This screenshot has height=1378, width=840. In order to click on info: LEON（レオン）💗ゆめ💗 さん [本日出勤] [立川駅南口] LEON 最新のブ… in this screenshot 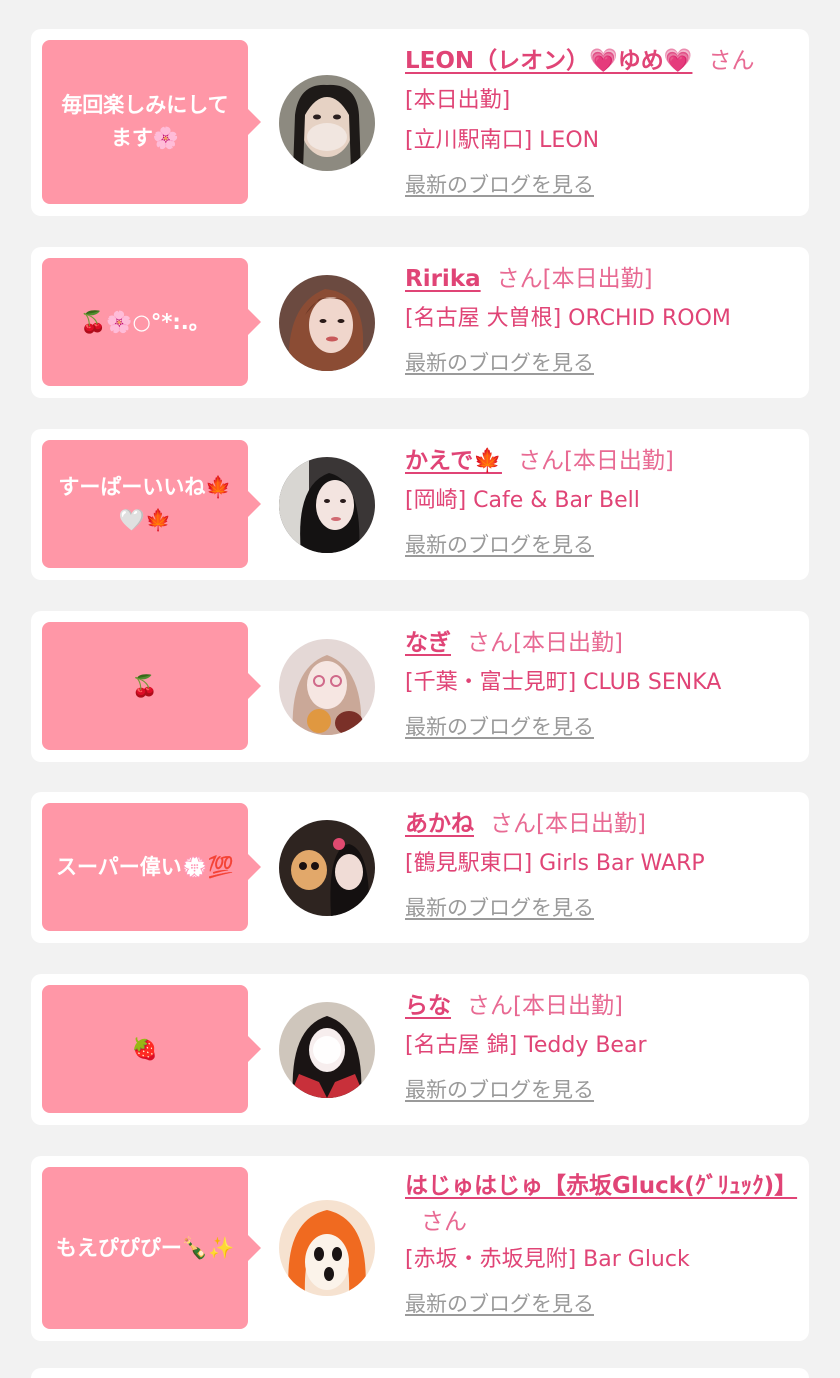, I will do `click(601, 120)`.